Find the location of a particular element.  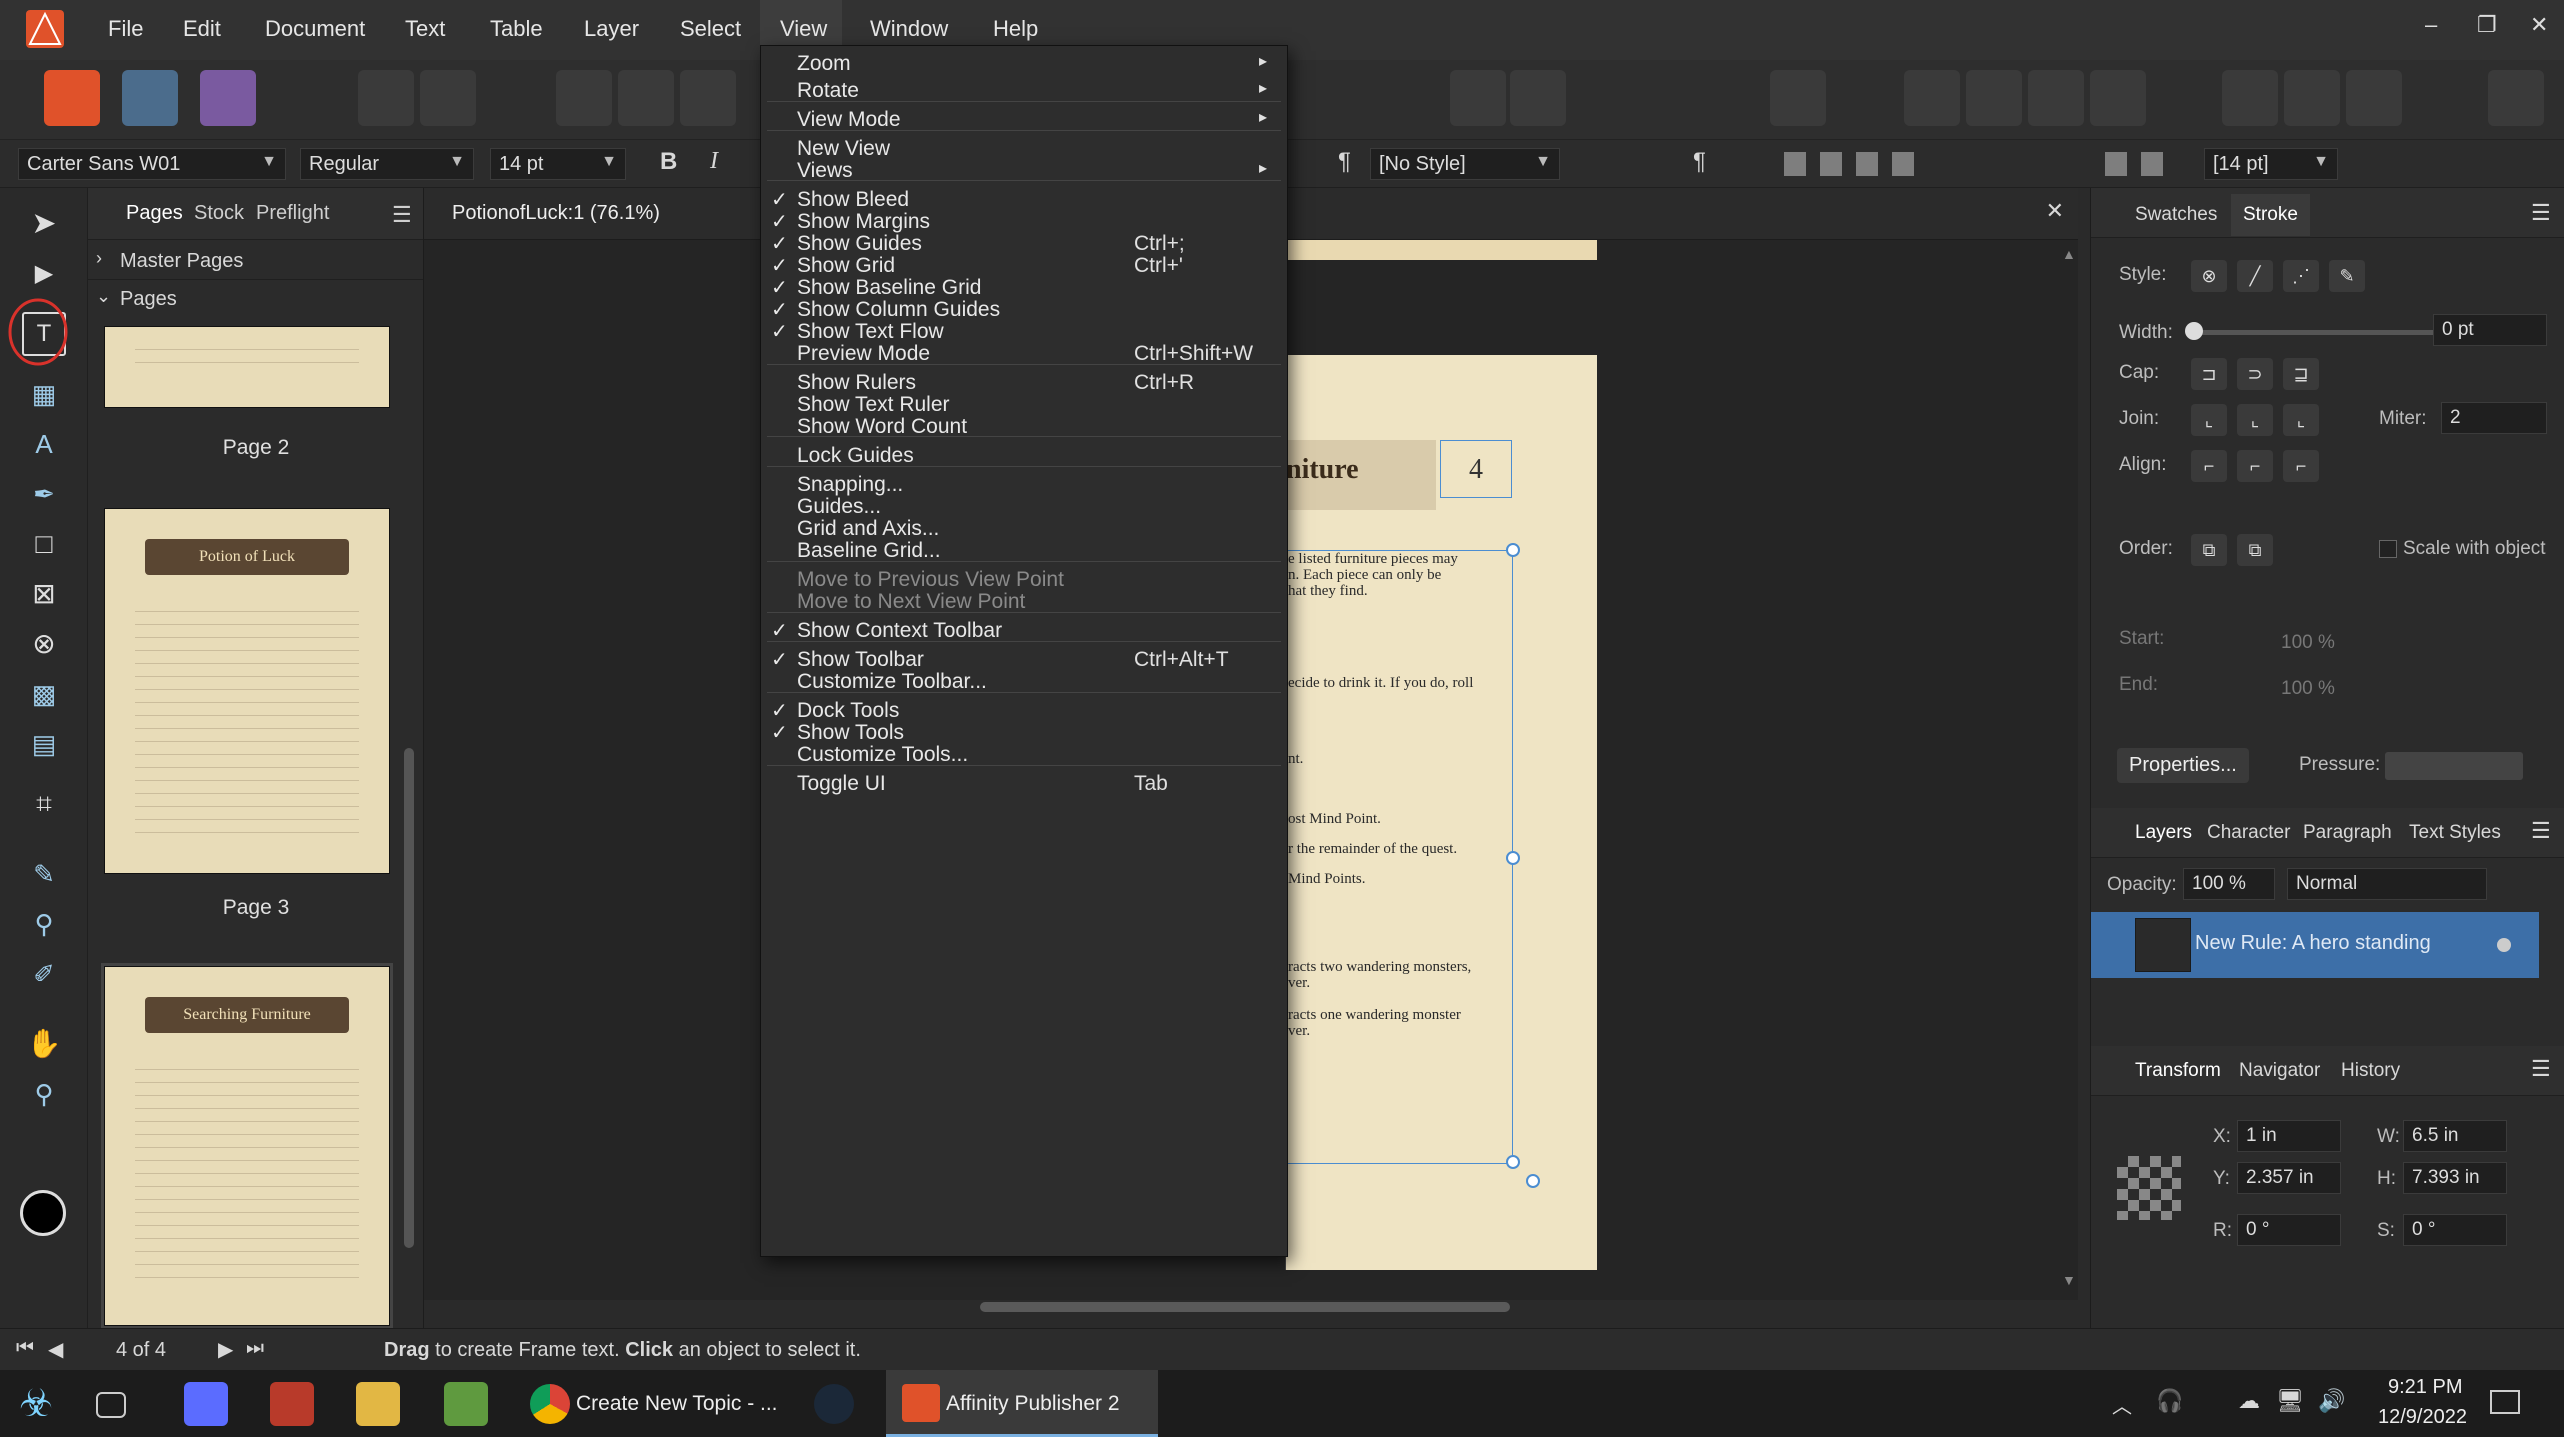

align-icon is located at coordinates (1798, 98).